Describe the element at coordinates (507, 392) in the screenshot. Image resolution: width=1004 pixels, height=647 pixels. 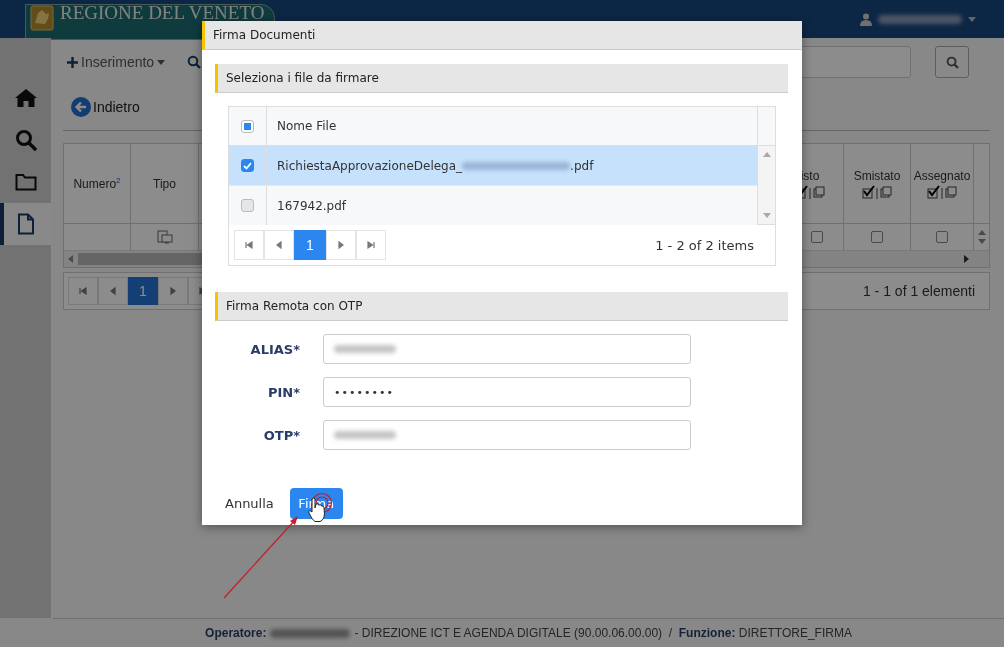
I see `pin-field: ••••••••` at that location.